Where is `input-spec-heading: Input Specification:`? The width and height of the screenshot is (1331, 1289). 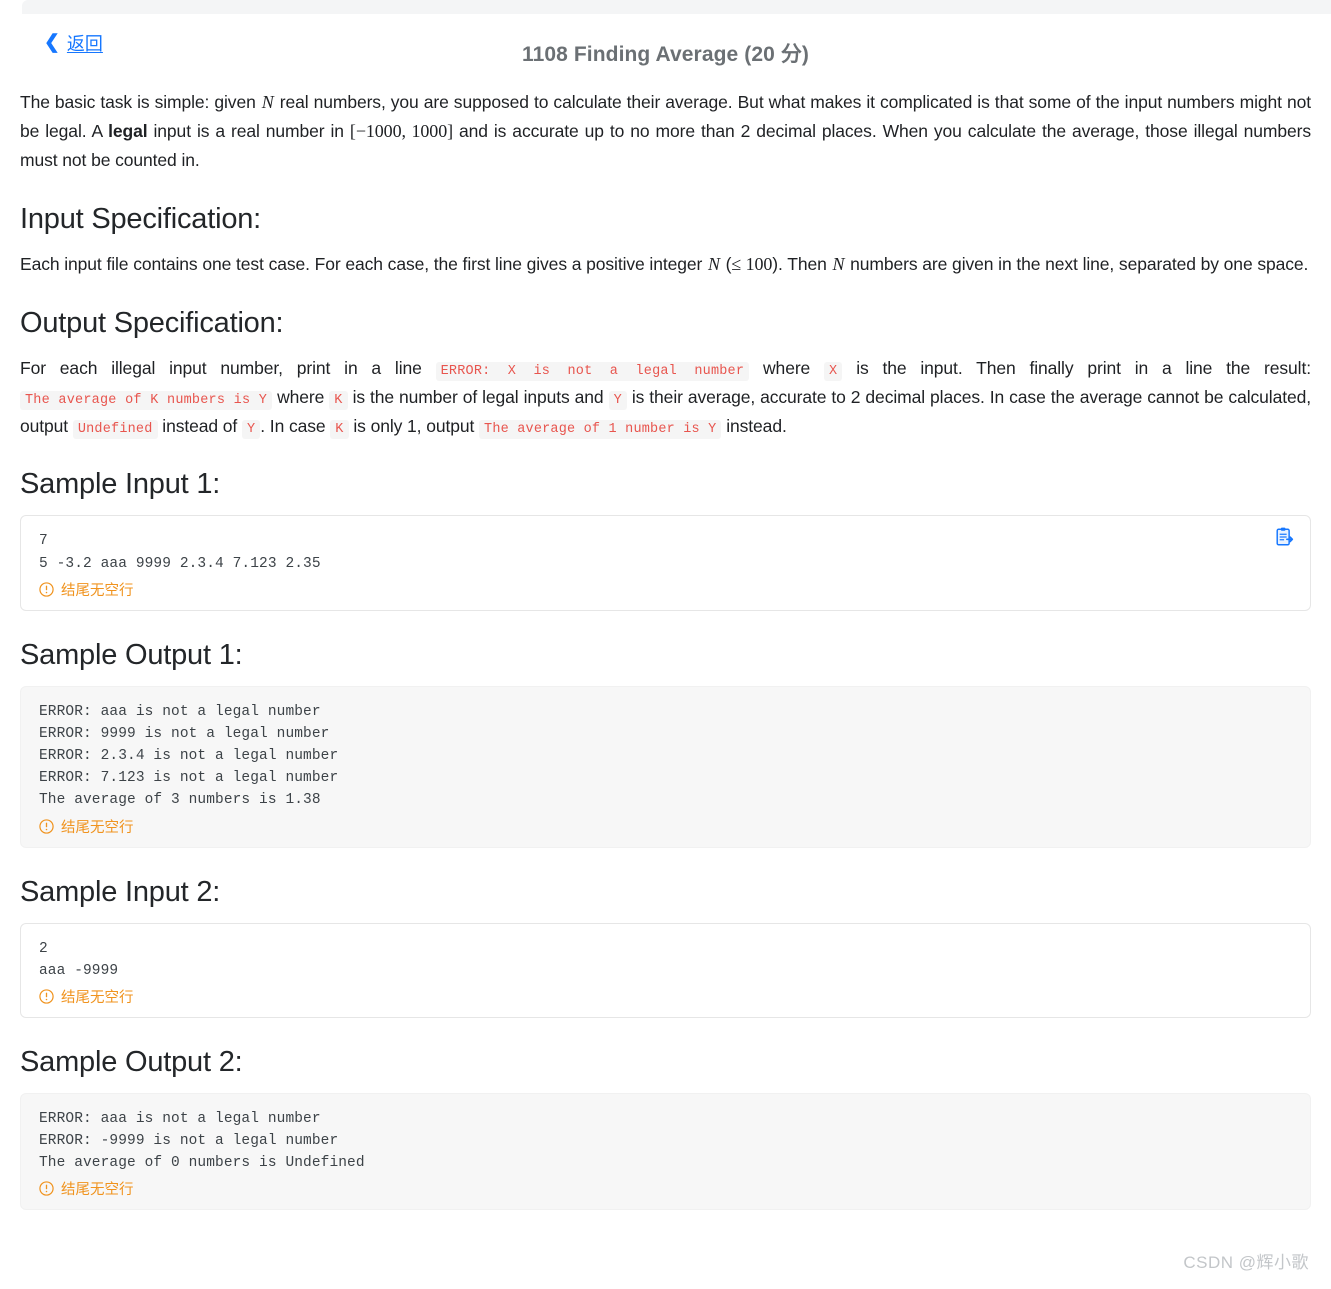
input-spec-heading: Input Specification: is located at coordinates (141, 218).